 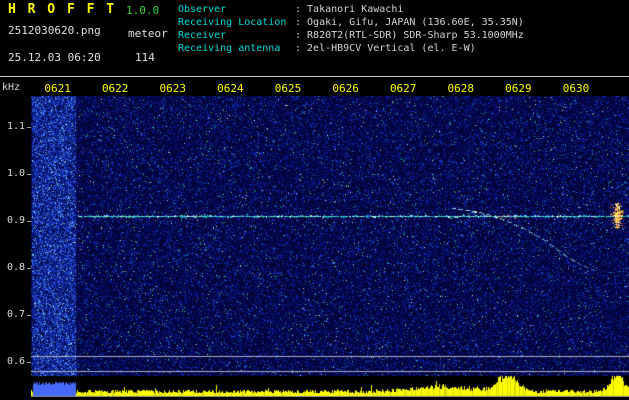 I want to click on station-info-value: R820T2(RTL-SDR) SDR-Sharp 53.1000MHz, so click(x=415, y=35).